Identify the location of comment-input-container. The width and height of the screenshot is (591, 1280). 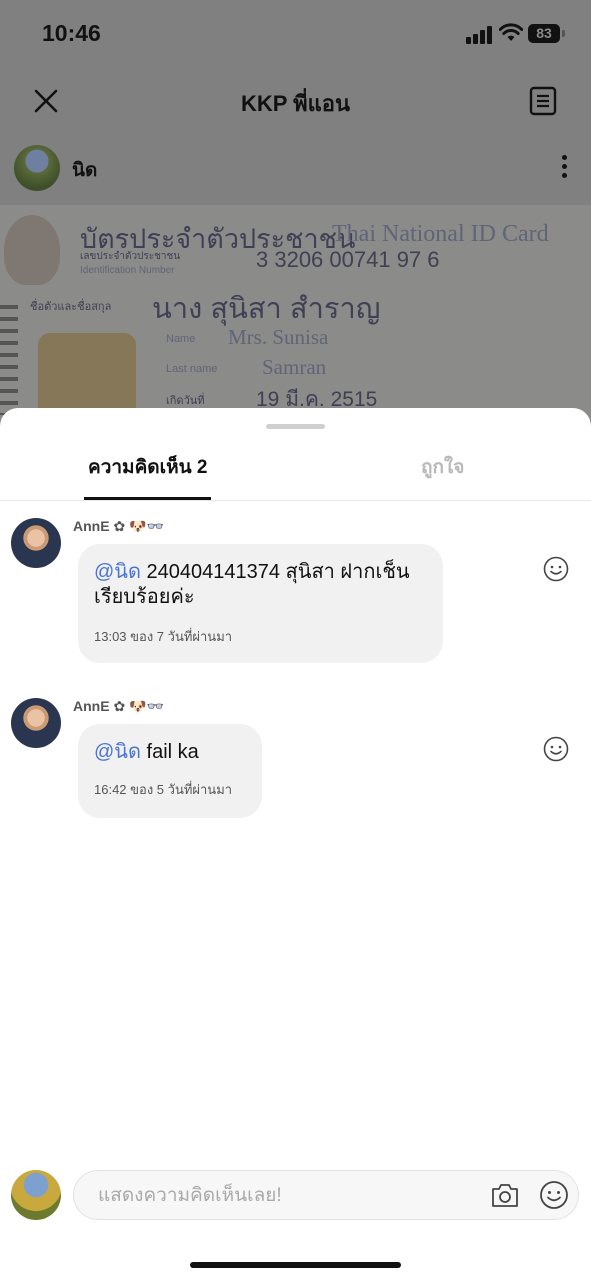
(326, 1195).